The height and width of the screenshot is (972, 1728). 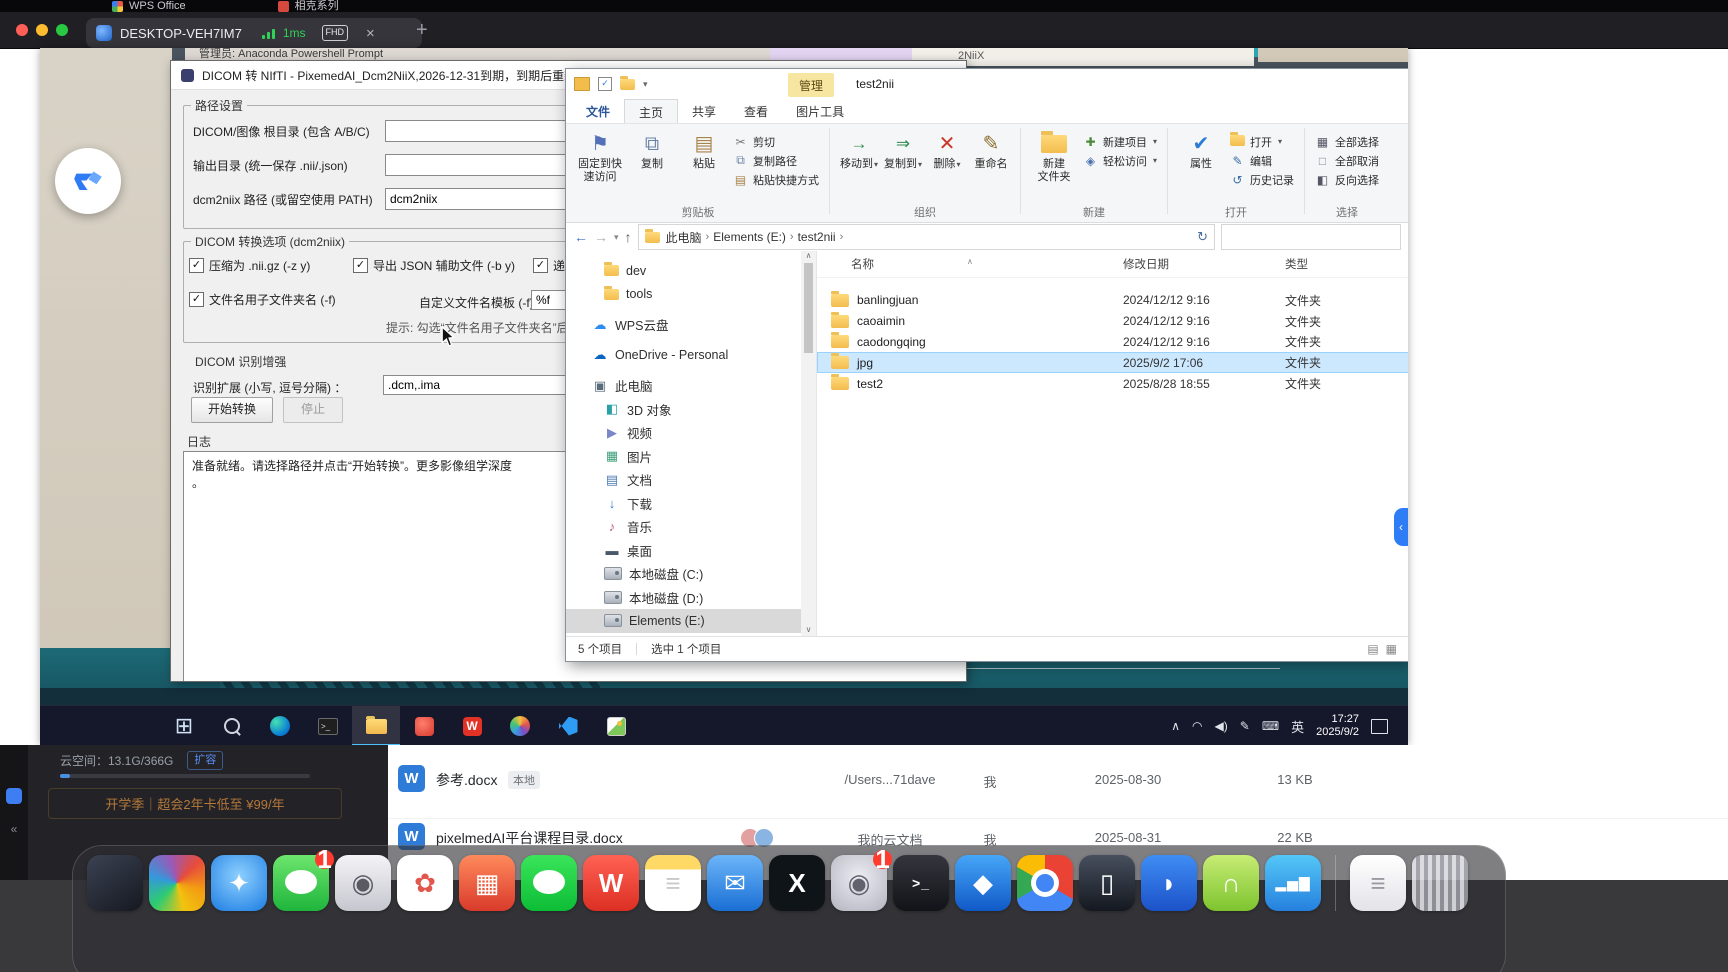 What do you see at coordinates (820, 111) in the screenshot?
I see `tab-picture-tools: 图片工具` at bounding box center [820, 111].